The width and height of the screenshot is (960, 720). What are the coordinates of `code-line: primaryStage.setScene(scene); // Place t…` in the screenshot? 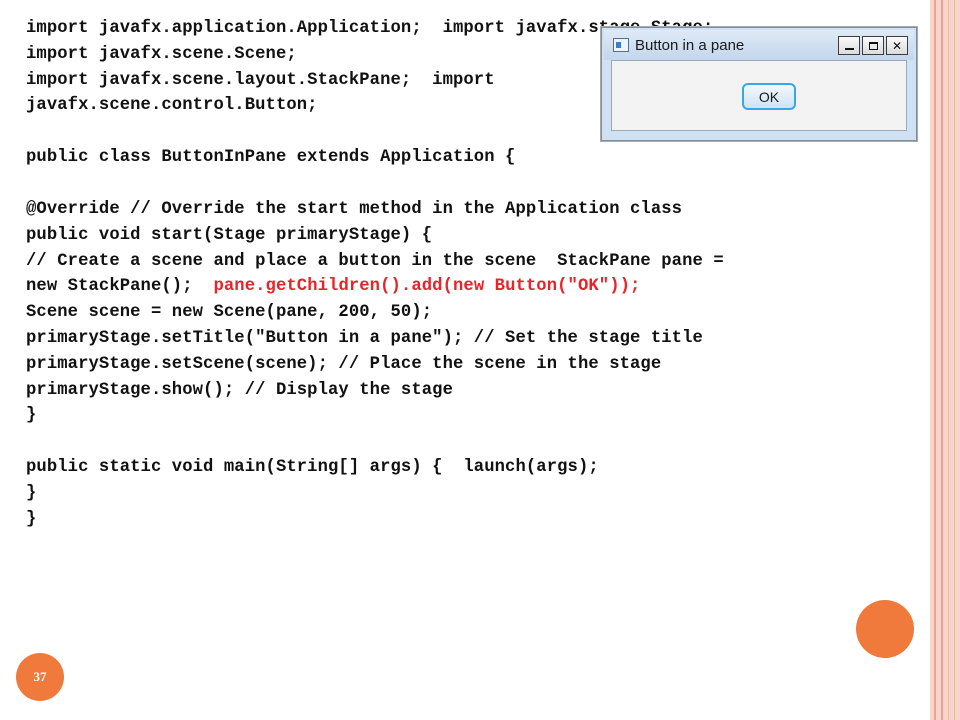 It's located at (344, 364).